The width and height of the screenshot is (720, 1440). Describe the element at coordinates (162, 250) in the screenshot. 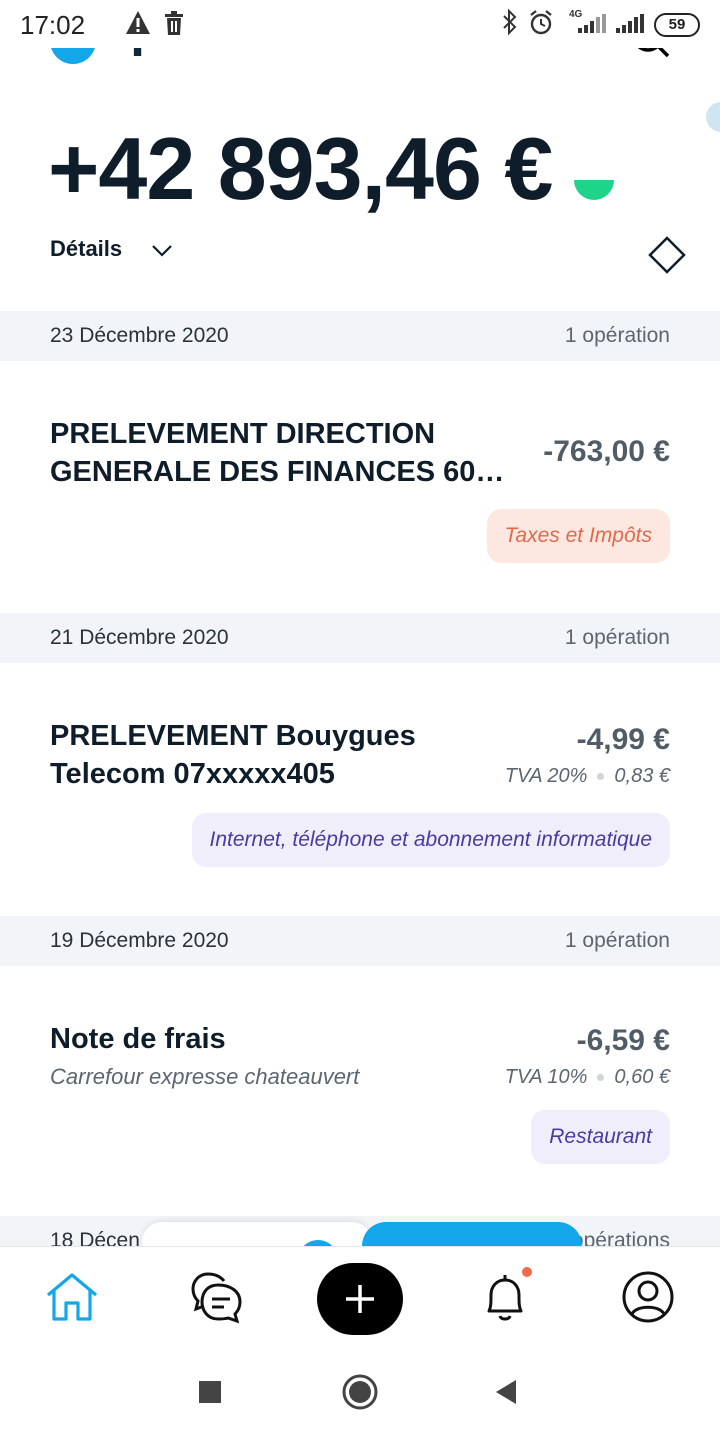

I see `chevron-down-icon` at that location.